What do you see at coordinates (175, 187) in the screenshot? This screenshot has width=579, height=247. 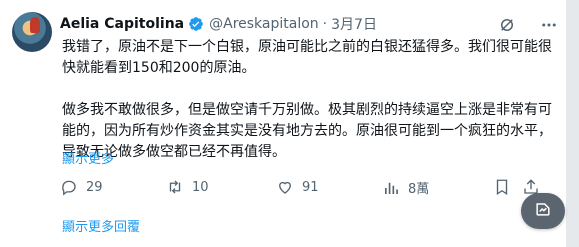 I see `retweet-icon` at bounding box center [175, 187].